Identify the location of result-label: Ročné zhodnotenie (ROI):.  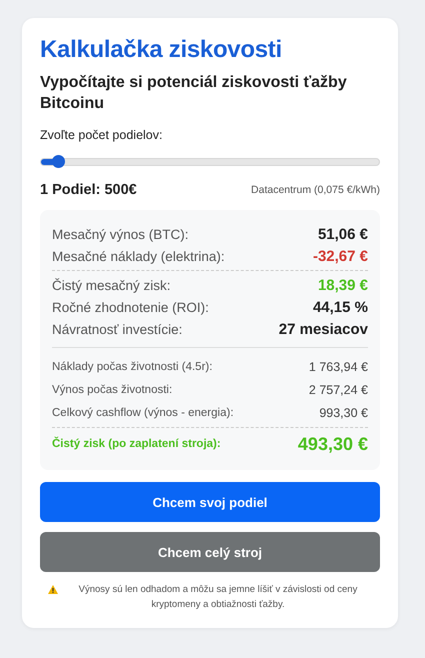
(130, 307).